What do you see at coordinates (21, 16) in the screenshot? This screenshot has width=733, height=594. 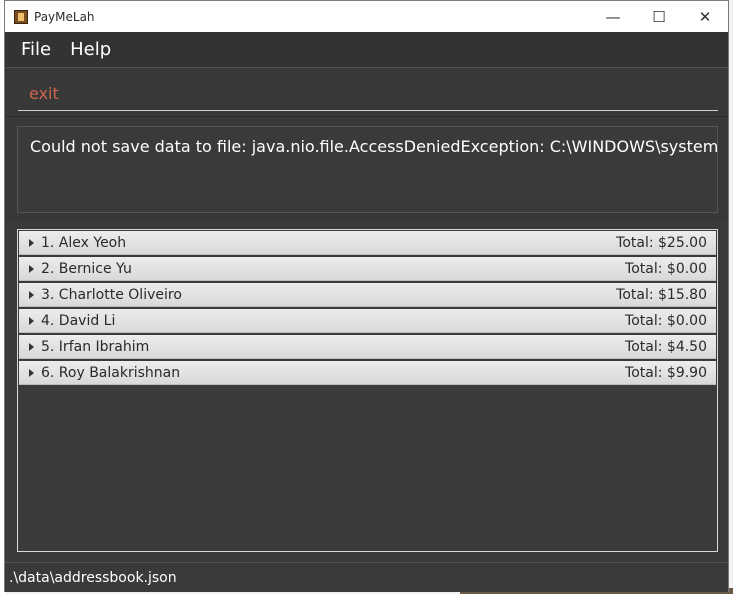 I see `app-icon` at bounding box center [21, 16].